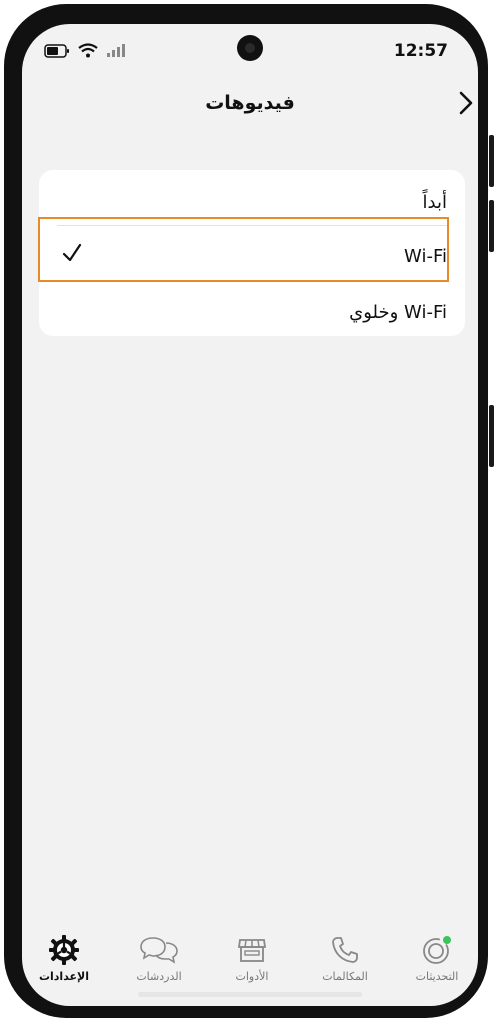  I want to click on front-camera, so click(250, 48).